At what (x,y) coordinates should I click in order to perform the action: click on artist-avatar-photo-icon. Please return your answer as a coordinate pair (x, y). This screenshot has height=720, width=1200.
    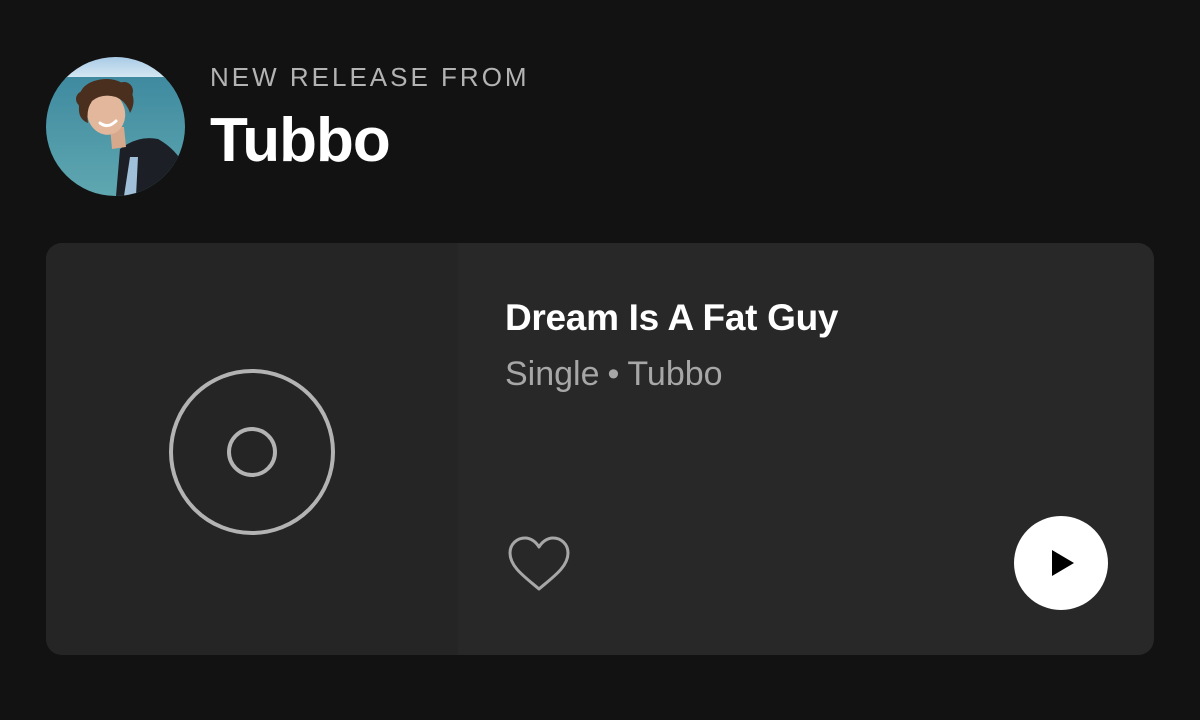
    Looking at the image, I should click on (115, 126).